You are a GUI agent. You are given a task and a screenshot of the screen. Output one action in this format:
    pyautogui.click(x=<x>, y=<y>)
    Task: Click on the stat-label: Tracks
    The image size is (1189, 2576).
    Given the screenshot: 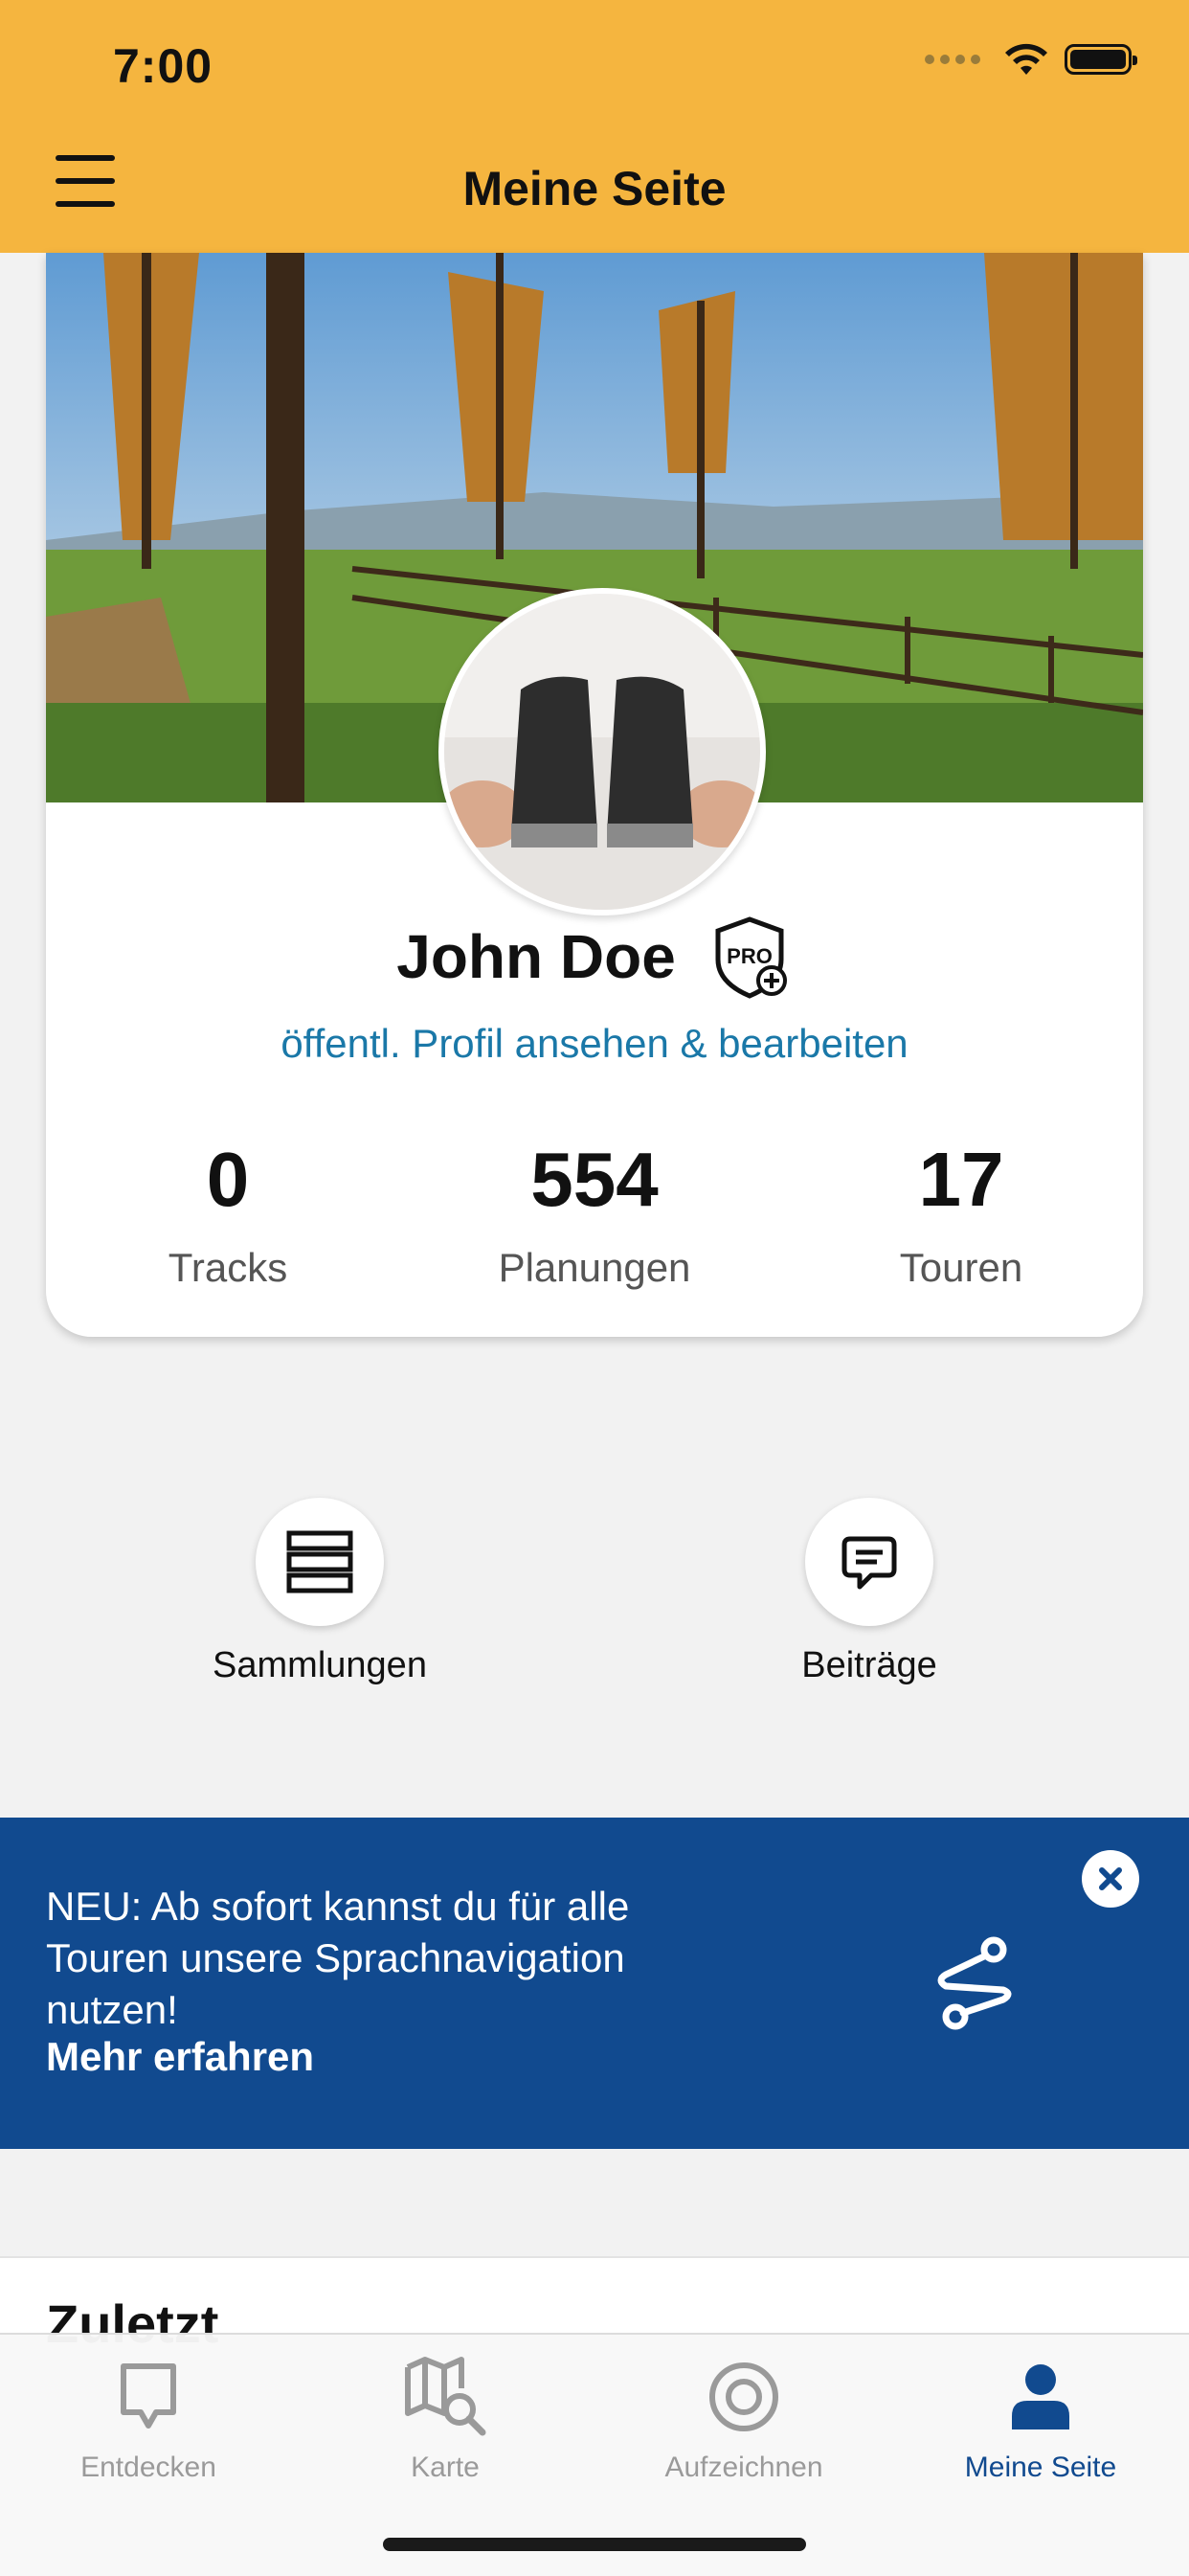 What is the action you would take?
    pyautogui.click(x=228, y=1267)
    